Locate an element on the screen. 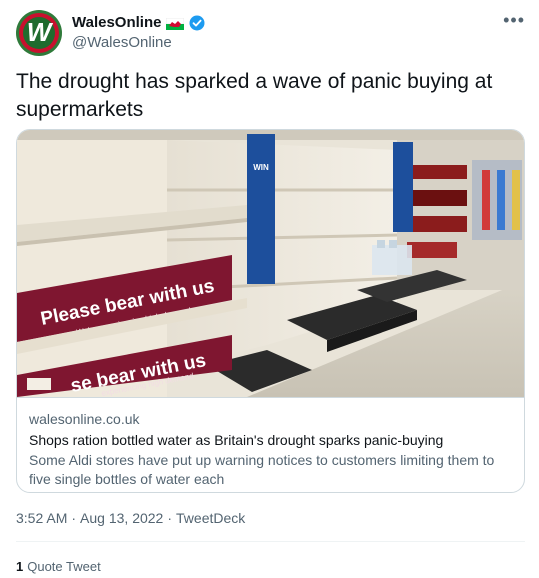 The width and height of the screenshot is (539, 578). avatar: W is located at coordinates (39, 33).